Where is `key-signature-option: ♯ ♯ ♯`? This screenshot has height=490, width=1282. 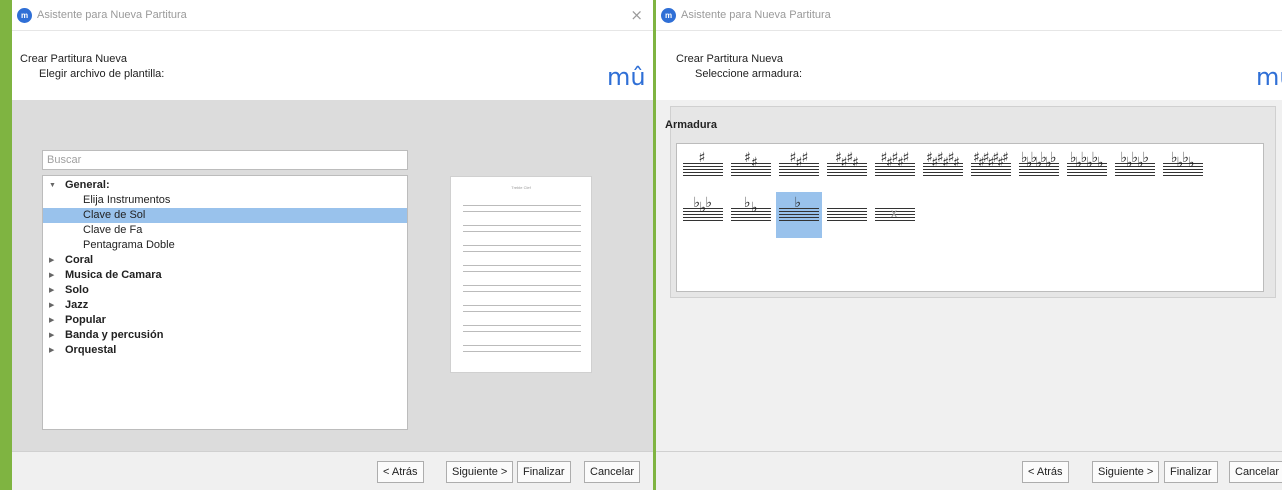
key-signature-option: ♯ ♯ ♯ is located at coordinates (799, 170).